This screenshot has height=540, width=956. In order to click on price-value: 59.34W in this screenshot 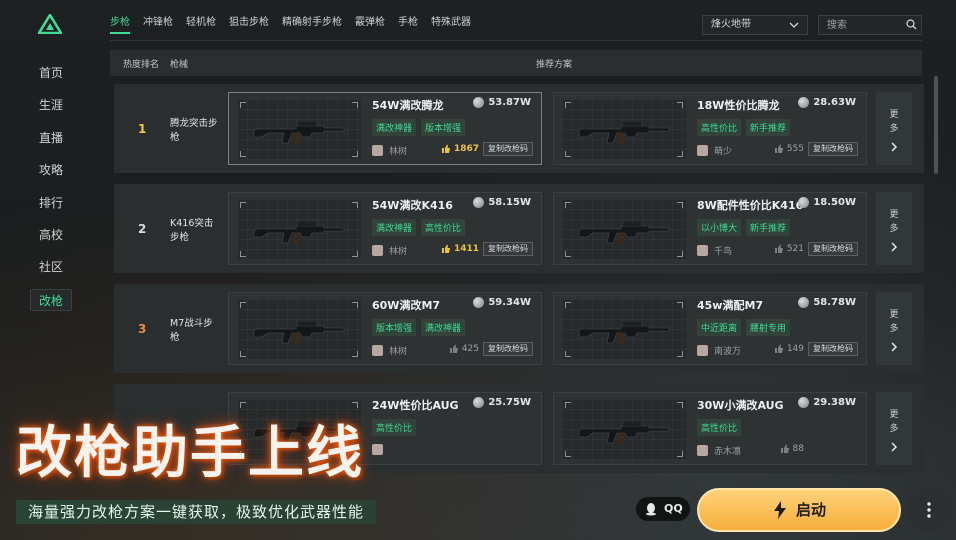, I will do `click(509, 302)`.